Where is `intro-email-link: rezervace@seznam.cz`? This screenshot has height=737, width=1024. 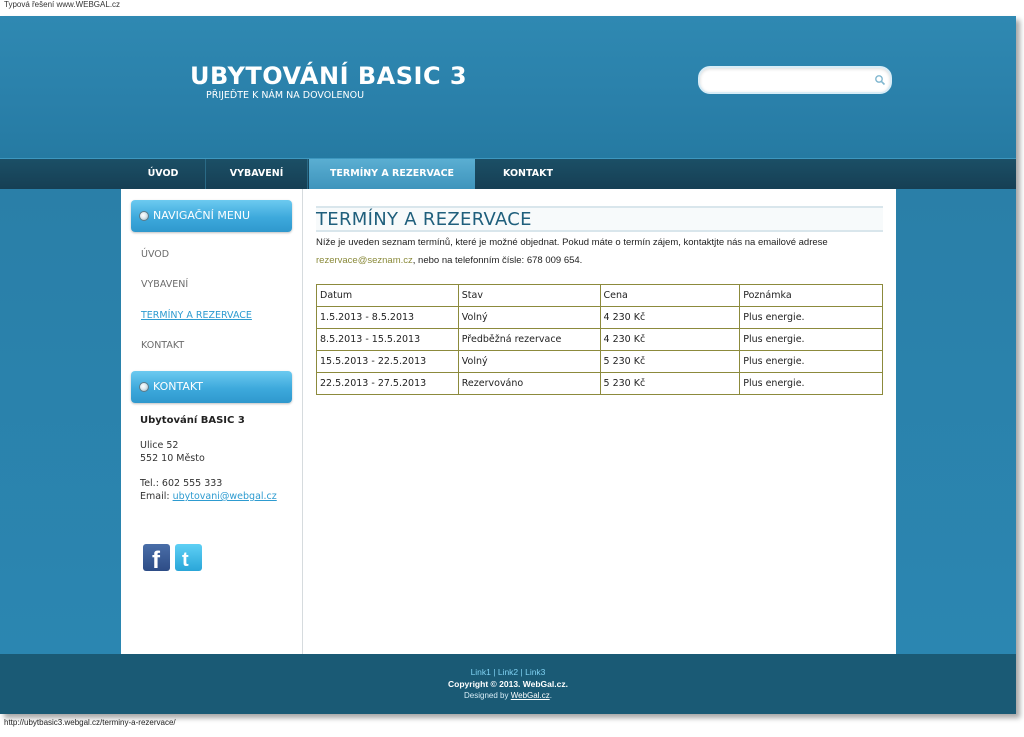 intro-email-link: rezervace@seznam.cz is located at coordinates (364, 260).